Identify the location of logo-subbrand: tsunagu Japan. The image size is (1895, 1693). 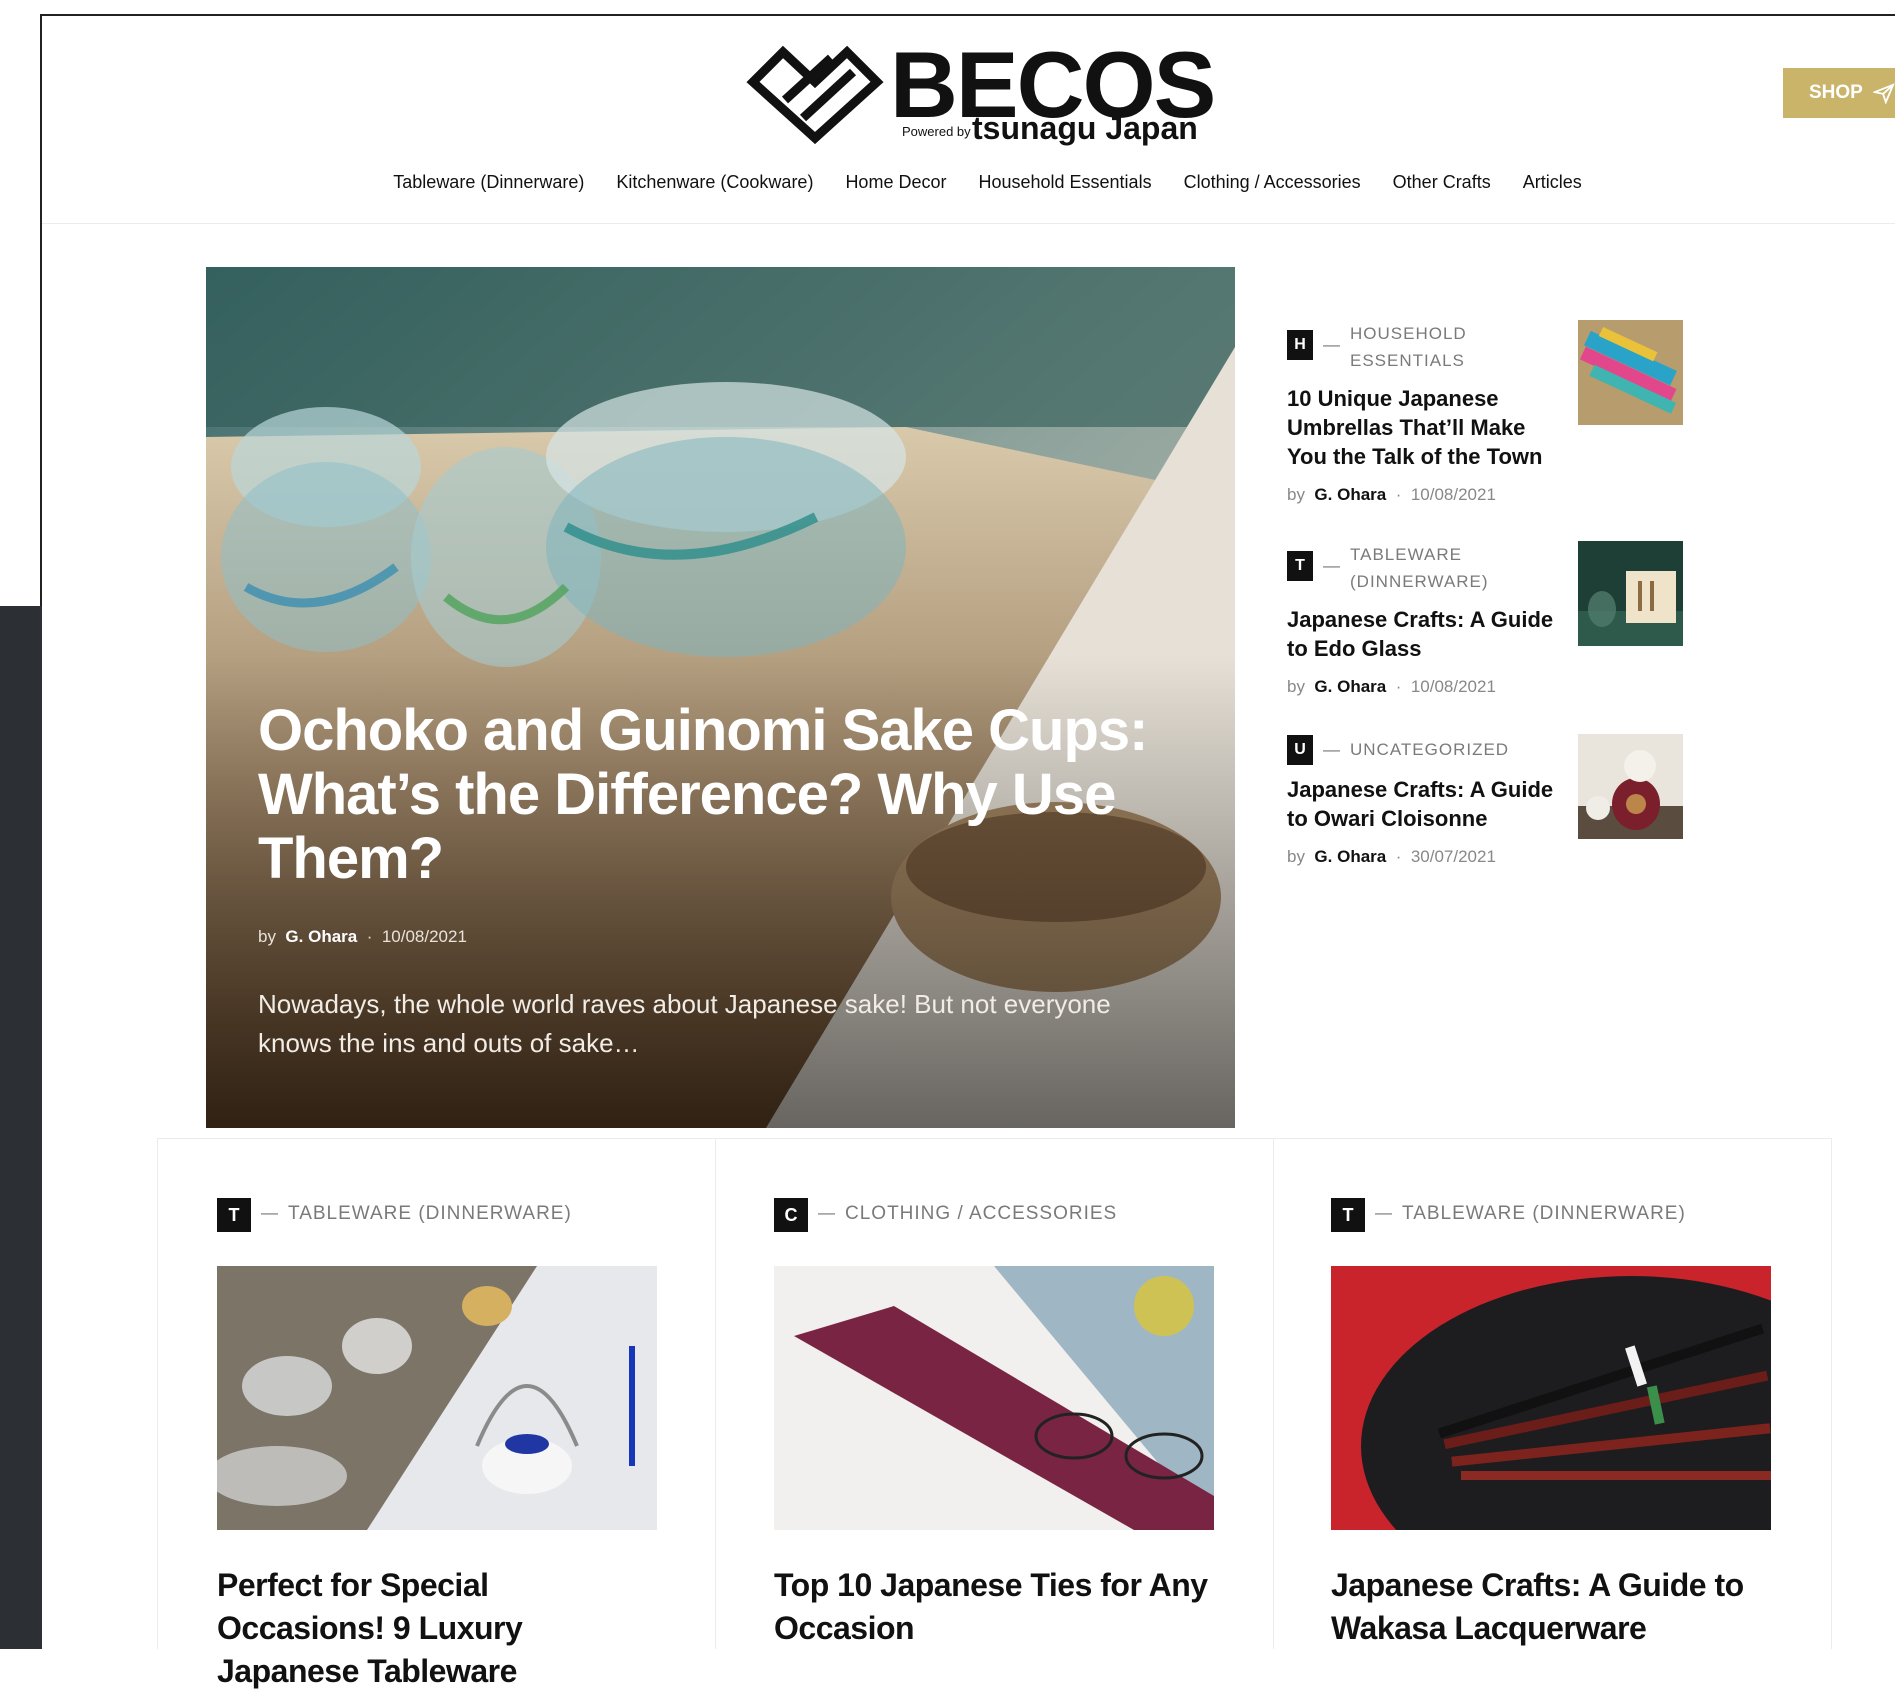
(1085, 128).